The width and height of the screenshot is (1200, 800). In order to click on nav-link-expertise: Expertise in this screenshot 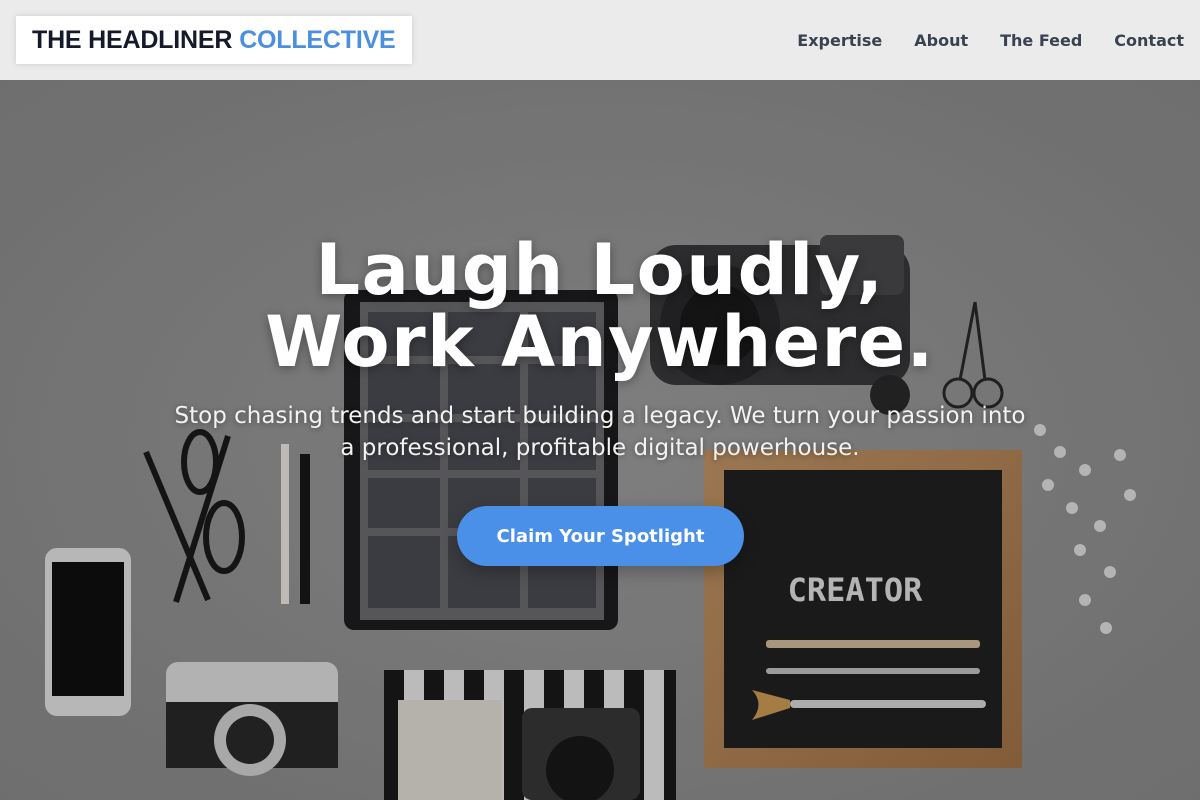, I will do `click(839, 40)`.